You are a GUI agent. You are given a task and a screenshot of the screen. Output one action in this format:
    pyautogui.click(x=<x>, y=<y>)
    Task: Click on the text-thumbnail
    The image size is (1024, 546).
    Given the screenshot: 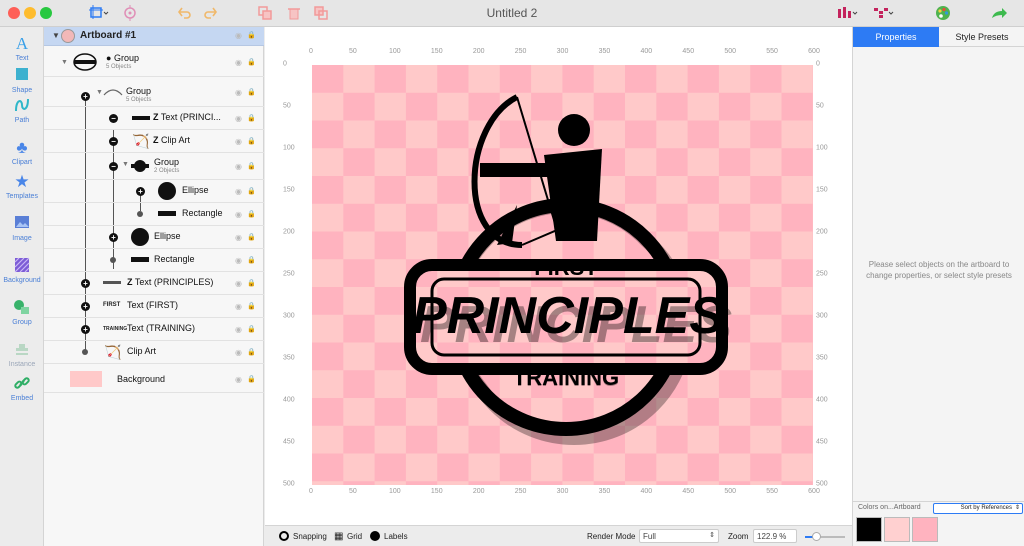 What is the action you would take?
    pyautogui.click(x=141, y=118)
    